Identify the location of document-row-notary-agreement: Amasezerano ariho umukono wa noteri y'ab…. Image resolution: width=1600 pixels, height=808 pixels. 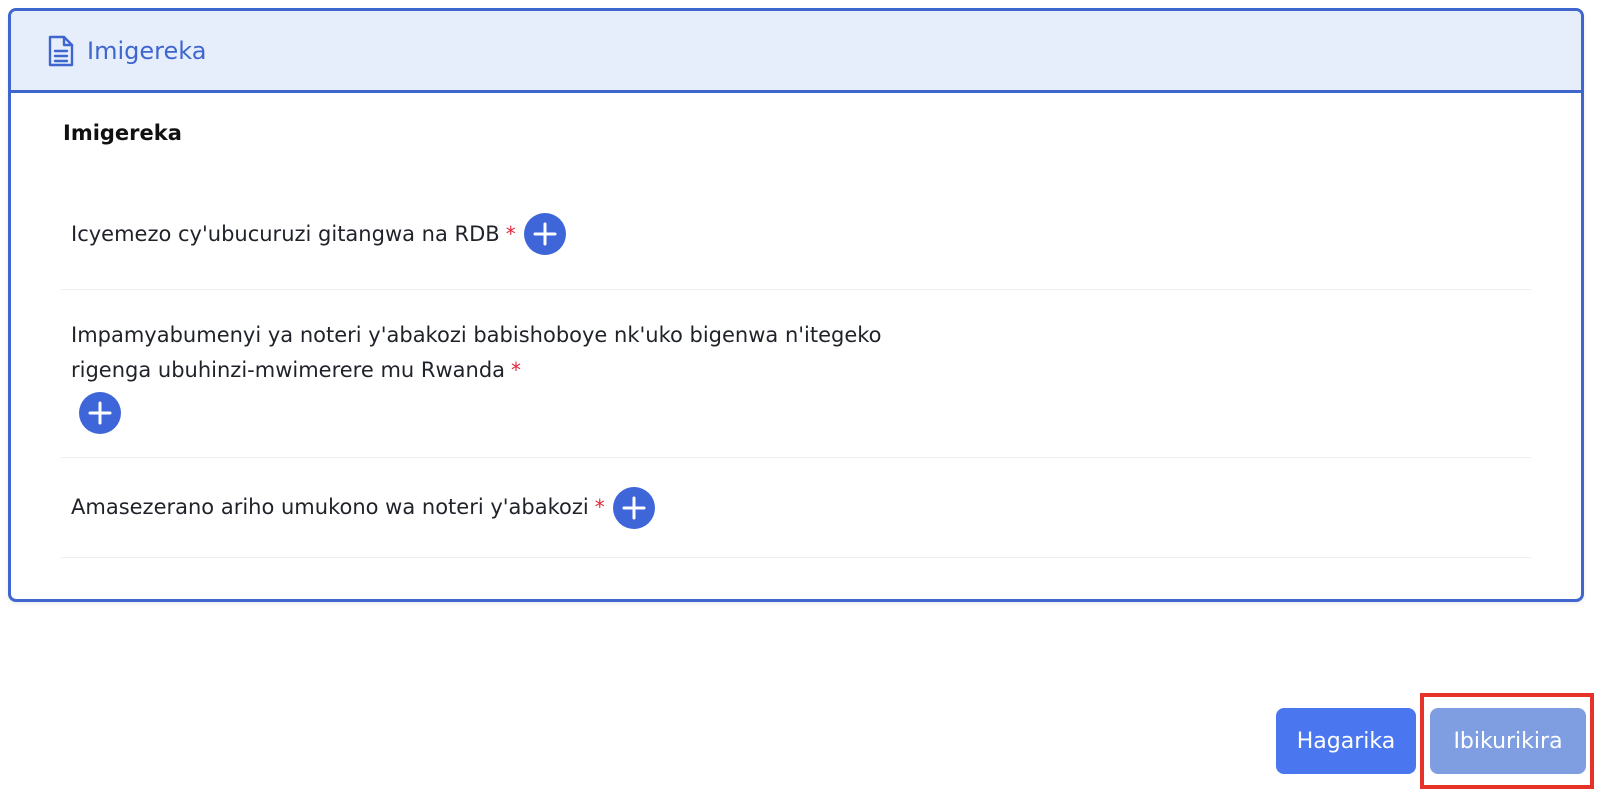
(796, 508).